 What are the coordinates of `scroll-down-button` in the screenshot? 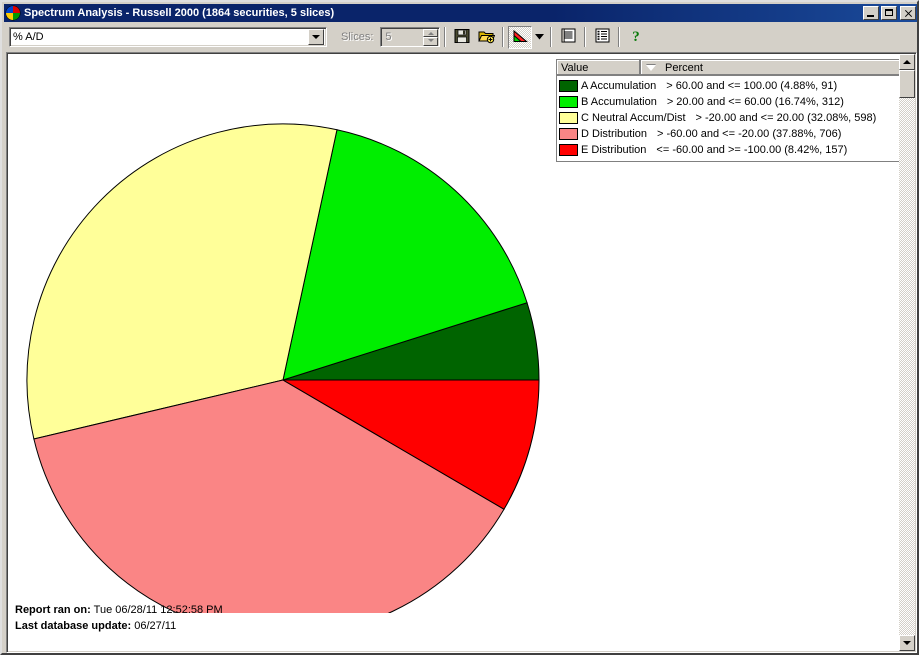 It's located at (907, 643).